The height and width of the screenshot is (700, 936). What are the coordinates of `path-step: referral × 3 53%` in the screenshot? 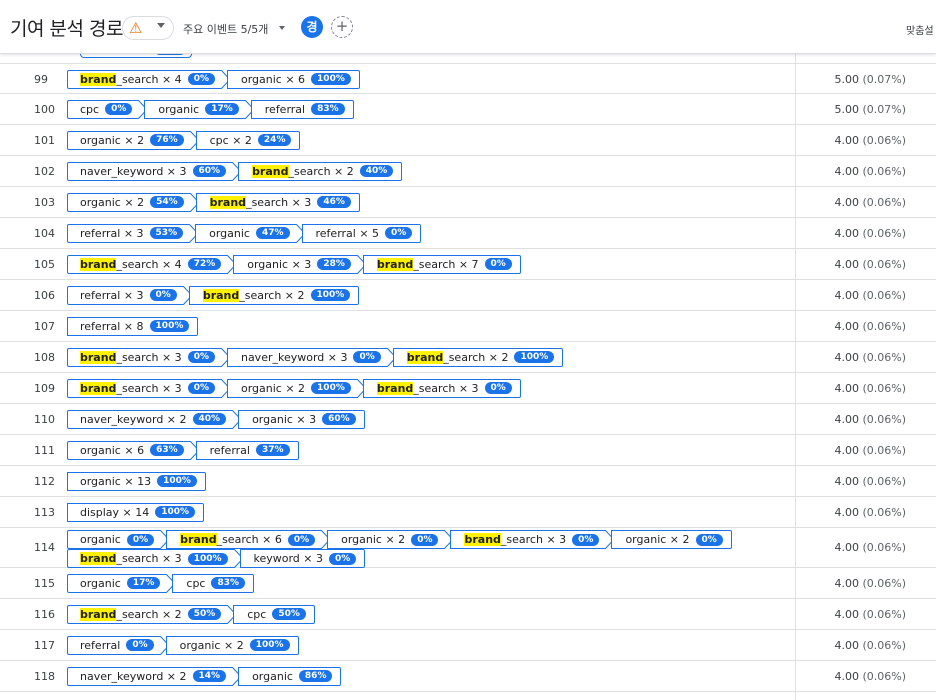 It's located at (133, 233).